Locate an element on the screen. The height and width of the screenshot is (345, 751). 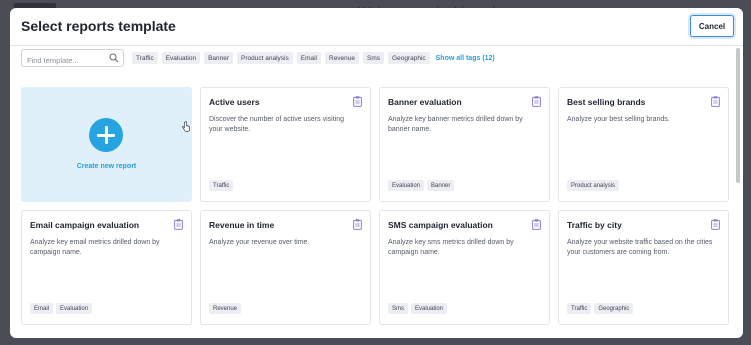
tag-filter-geographic: Geographic is located at coordinates (409, 58).